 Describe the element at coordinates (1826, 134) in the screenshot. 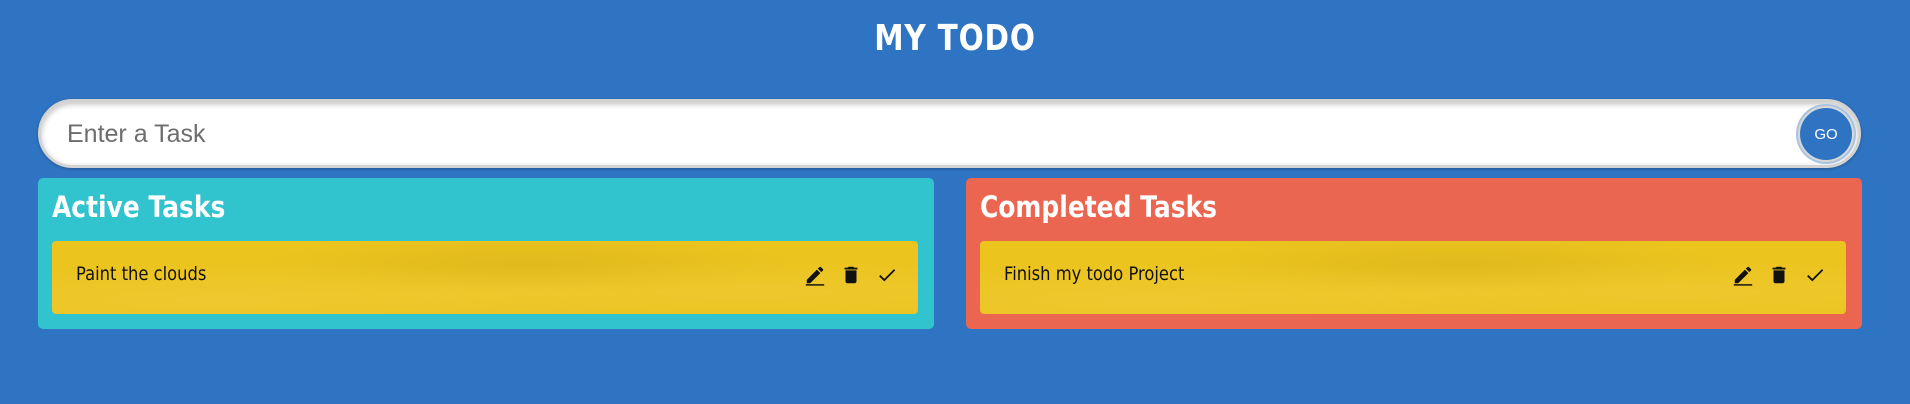

I see `go-button: GO` at that location.